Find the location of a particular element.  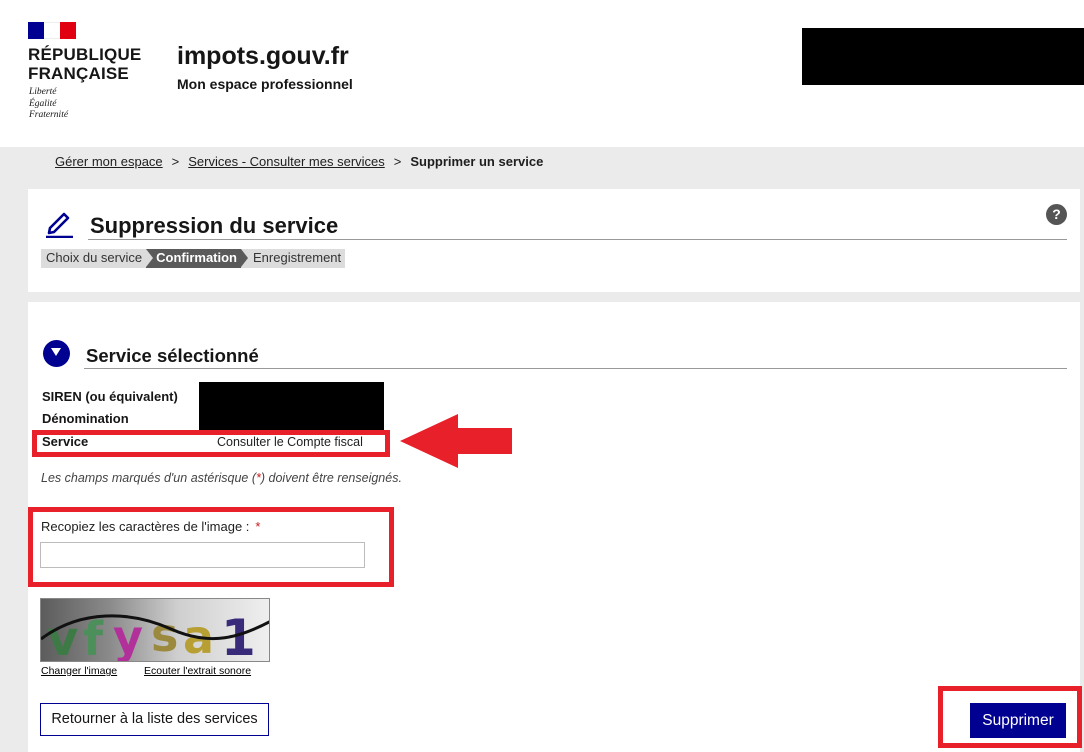

republic-motto: Liberté Égalité Fraternité is located at coordinates (49, 103).